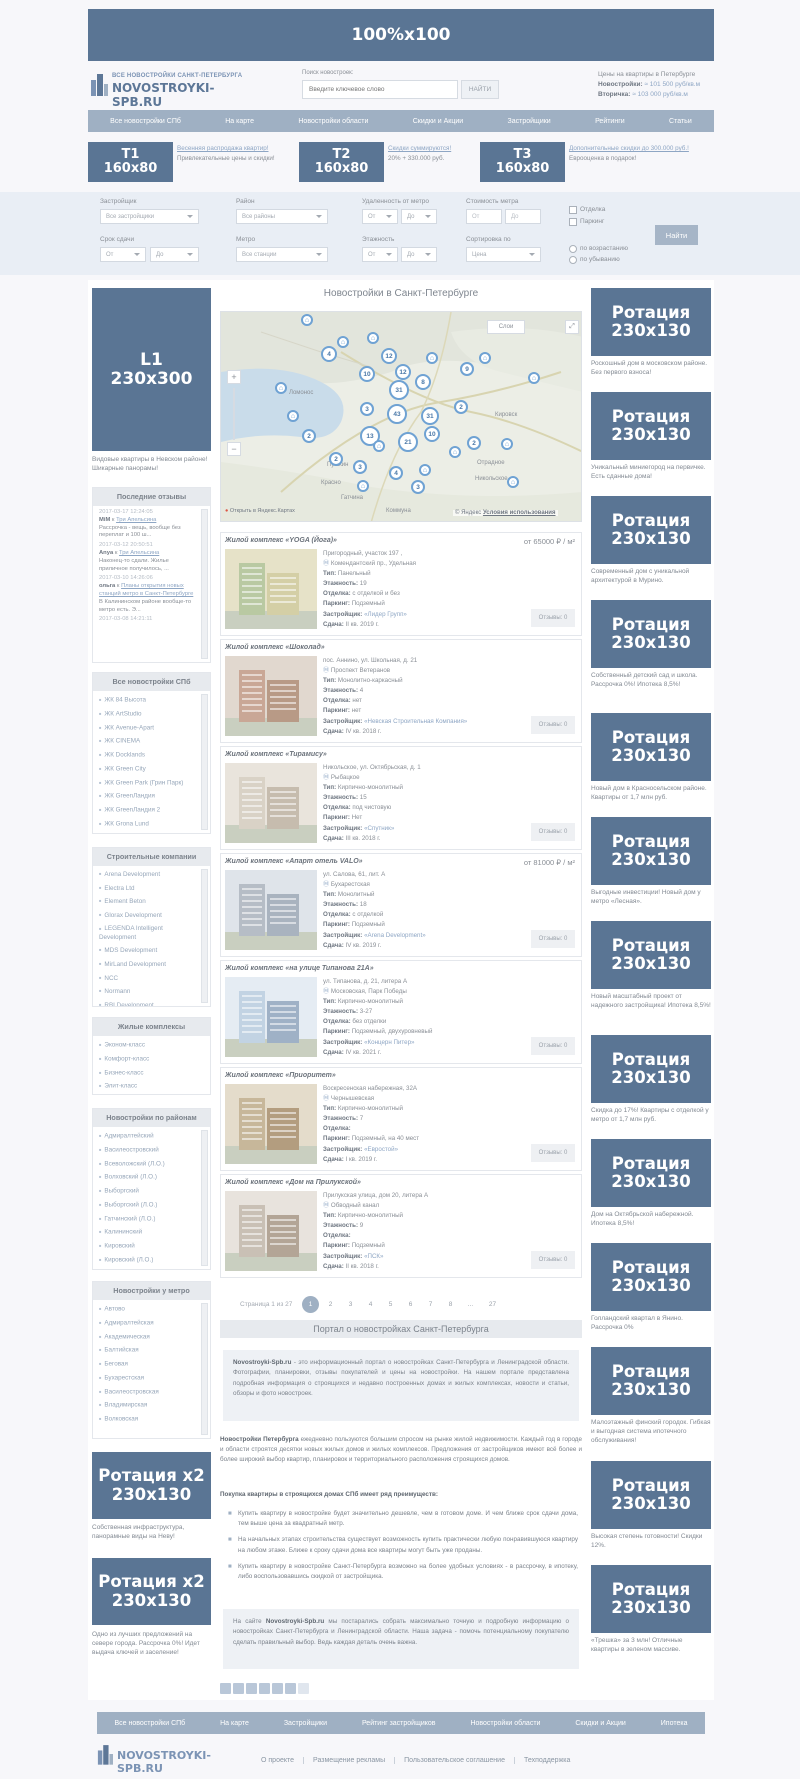  What do you see at coordinates (154, 1364) in the screenshot?
I see `list-item: Беговая` at bounding box center [154, 1364].